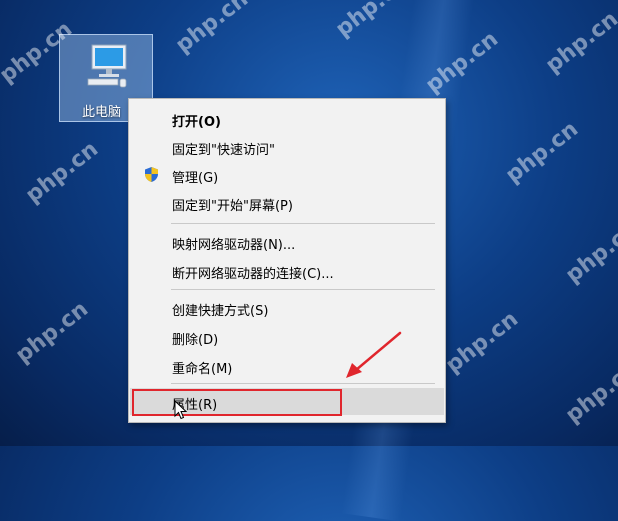  I want to click on menu-item-delete: 删除(D), so click(287, 336).